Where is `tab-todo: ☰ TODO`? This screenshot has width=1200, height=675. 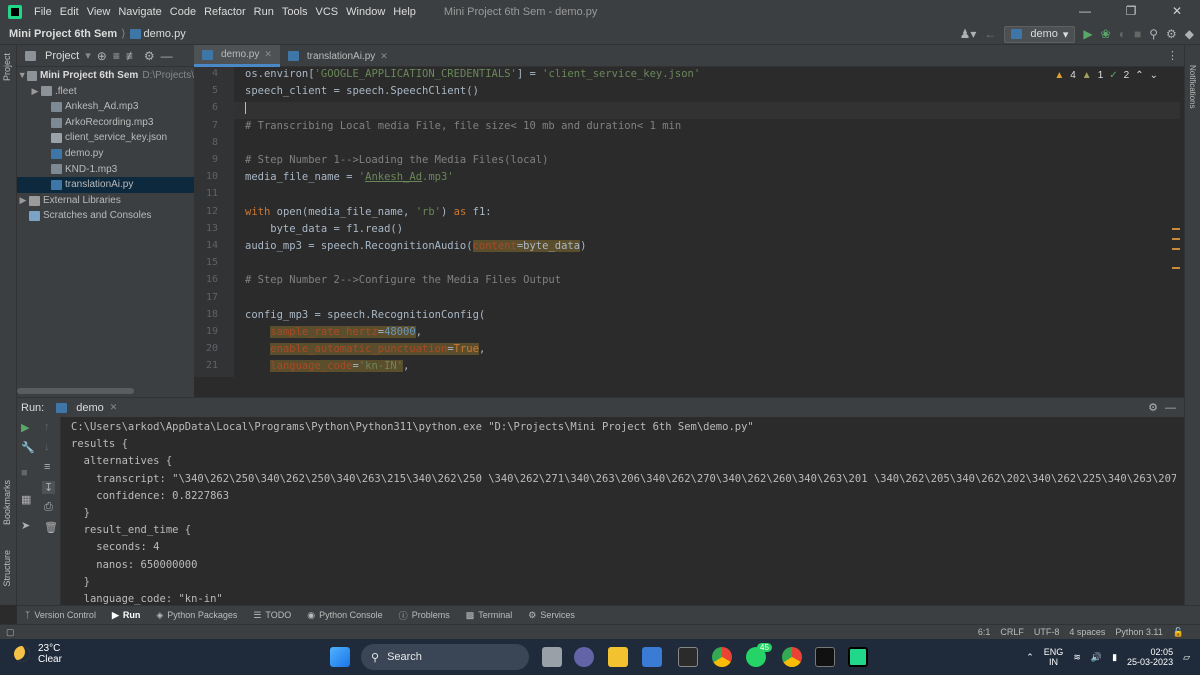
tab-todo: ☰ TODO is located at coordinates (272, 615).